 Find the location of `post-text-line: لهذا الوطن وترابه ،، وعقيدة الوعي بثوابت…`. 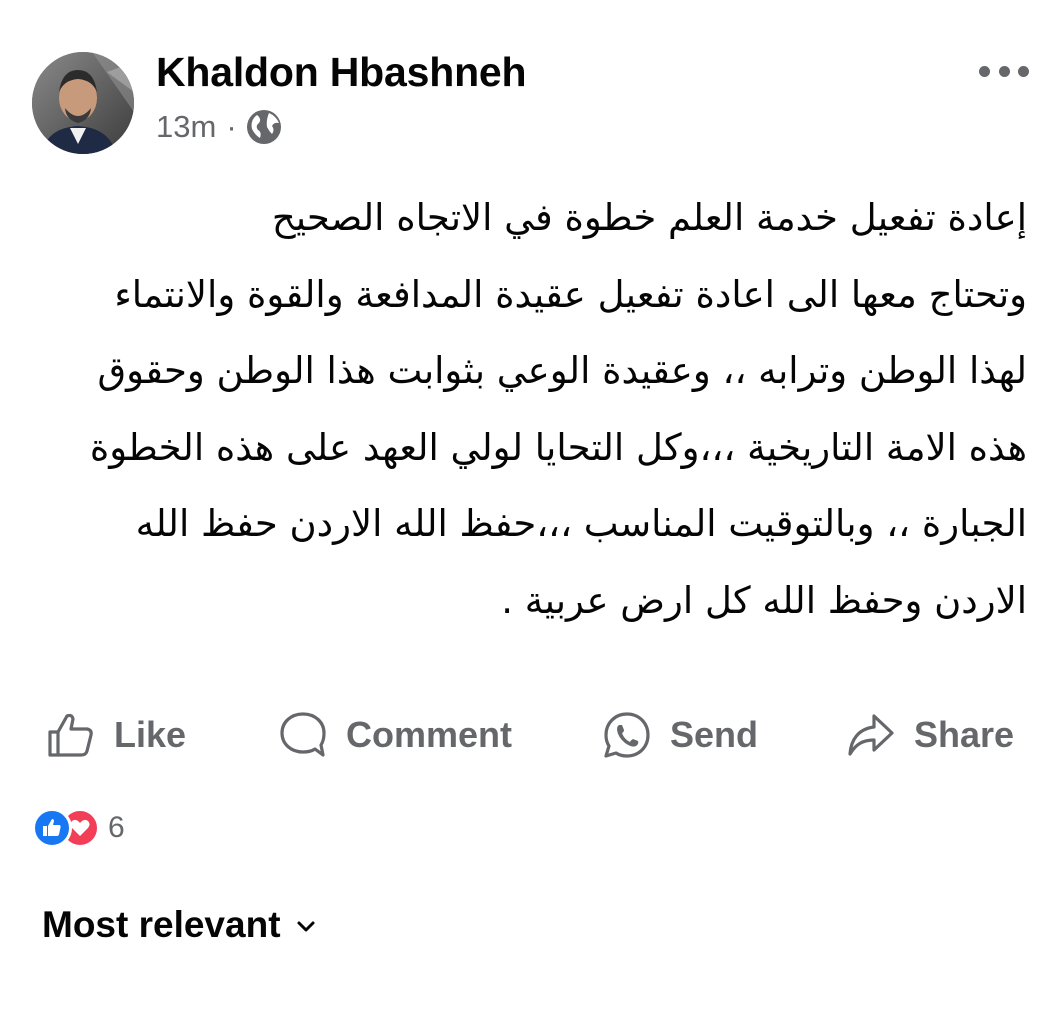

post-text-line: لهذا الوطن وترابه ،، وعقيدة الوعي بثوابت… is located at coordinates (562, 370).